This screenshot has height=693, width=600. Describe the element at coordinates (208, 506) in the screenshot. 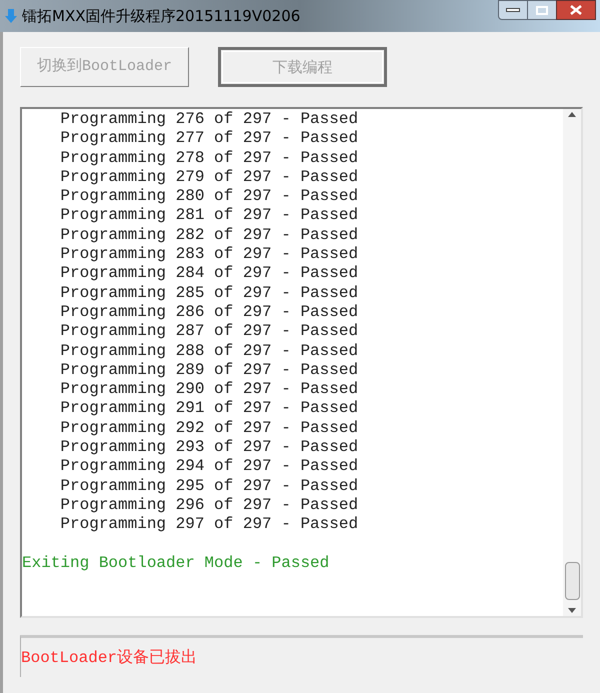

I see `log-line: Programming 296 of 297 - Passed` at that location.